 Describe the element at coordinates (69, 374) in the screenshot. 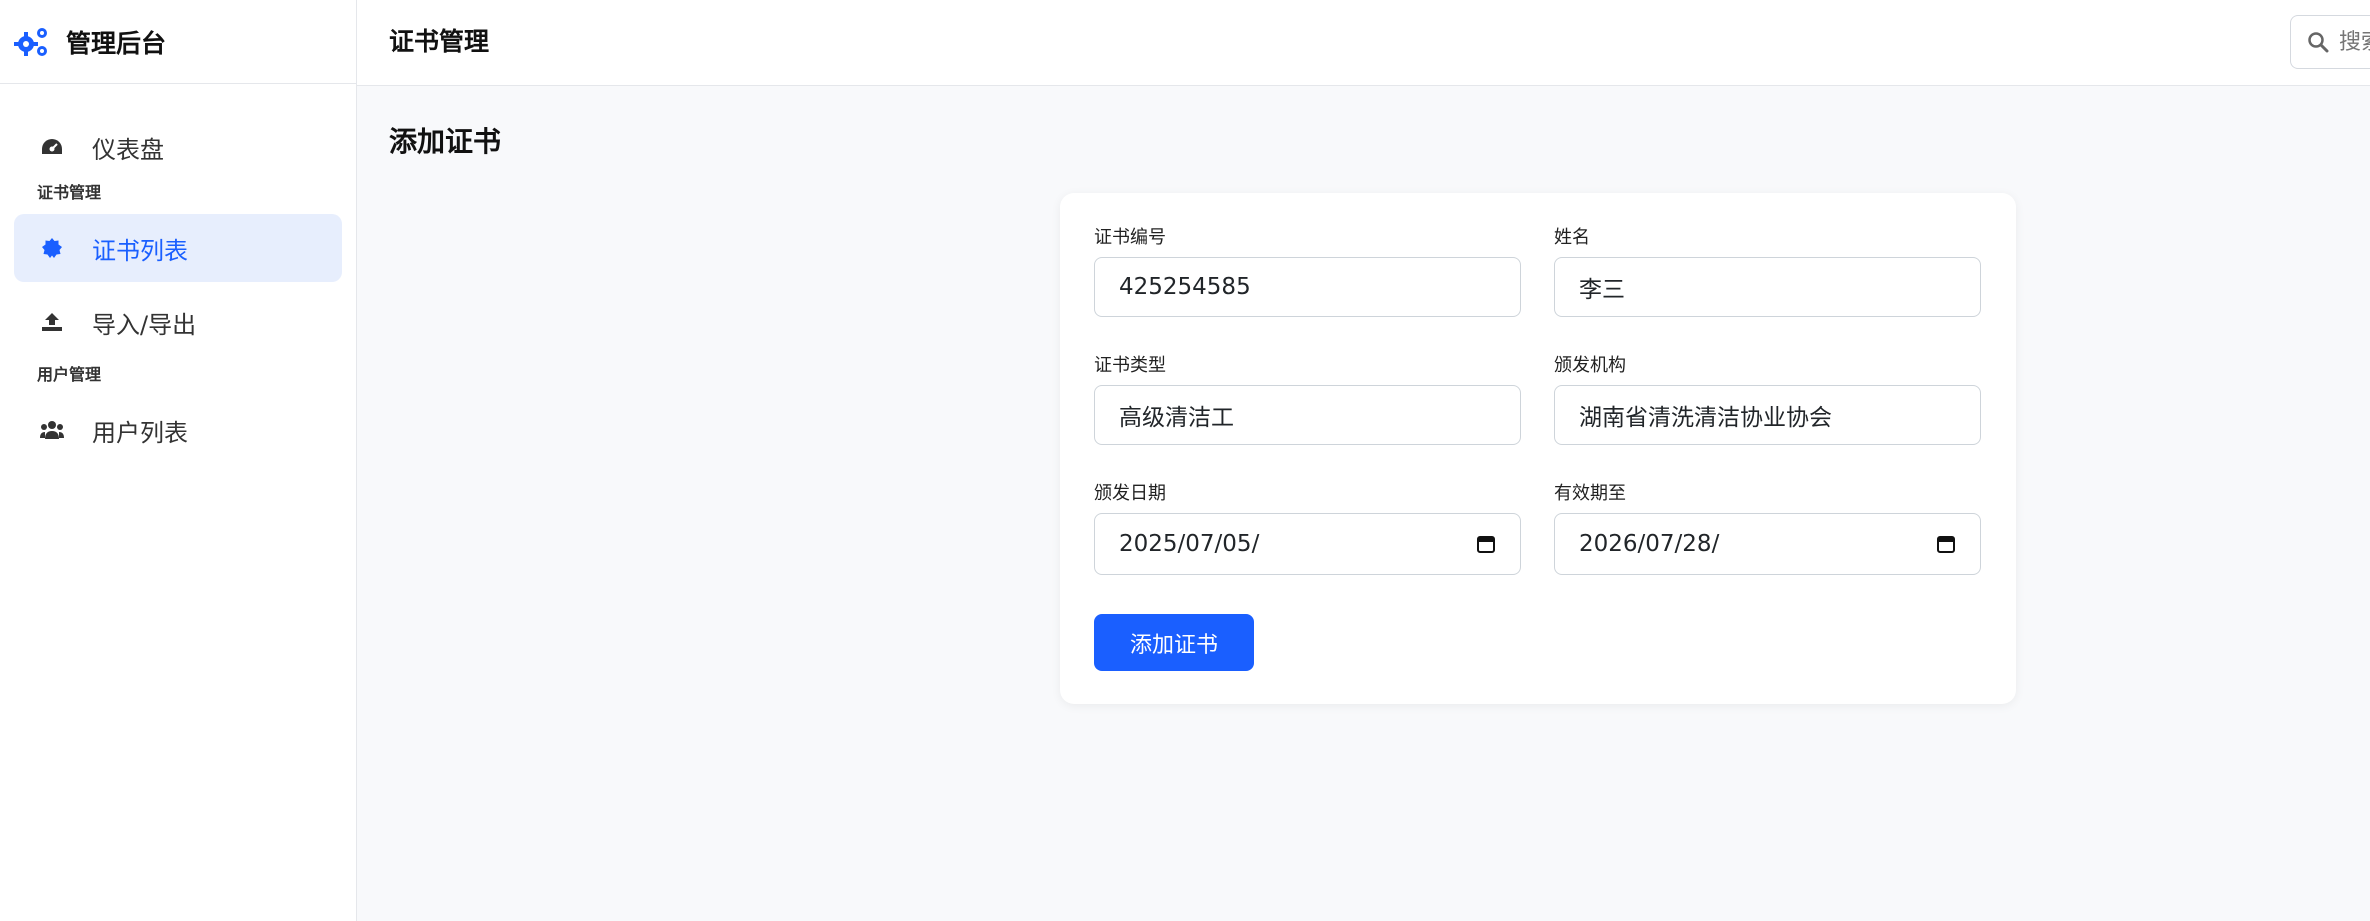

I see `sidebar-section-user: 用户管理` at that location.